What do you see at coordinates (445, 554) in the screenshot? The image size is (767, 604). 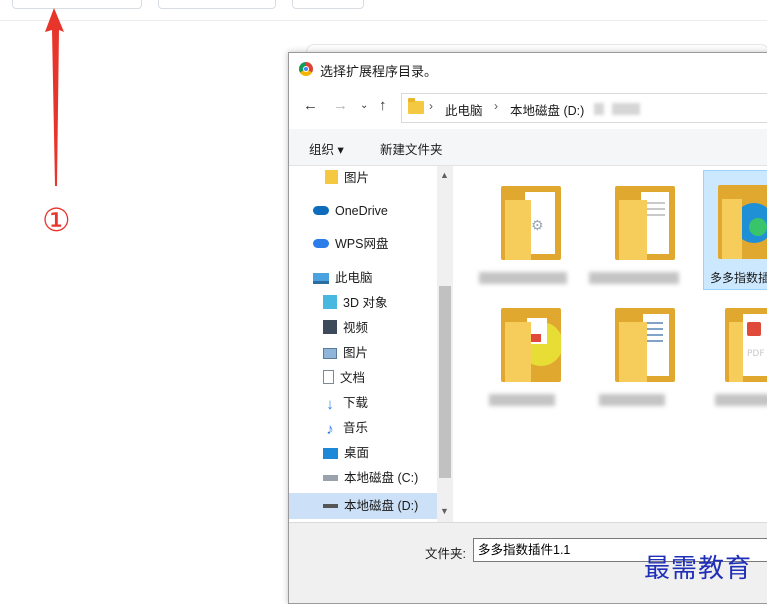 I see `folder-field-label: 文件夹:` at bounding box center [445, 554].